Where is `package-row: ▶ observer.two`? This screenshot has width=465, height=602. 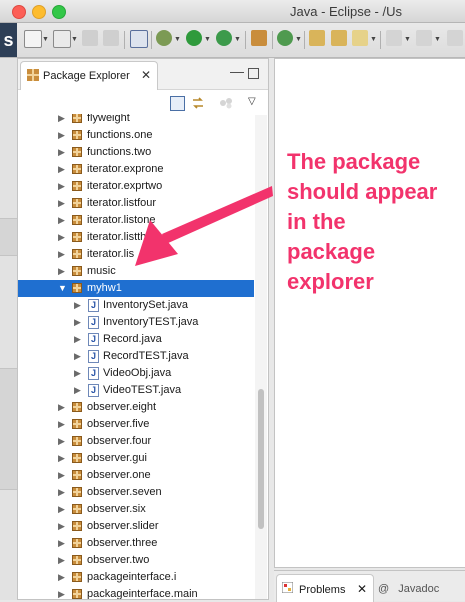
package-row: ▶ observer.two is located at coordinates (136, 560).